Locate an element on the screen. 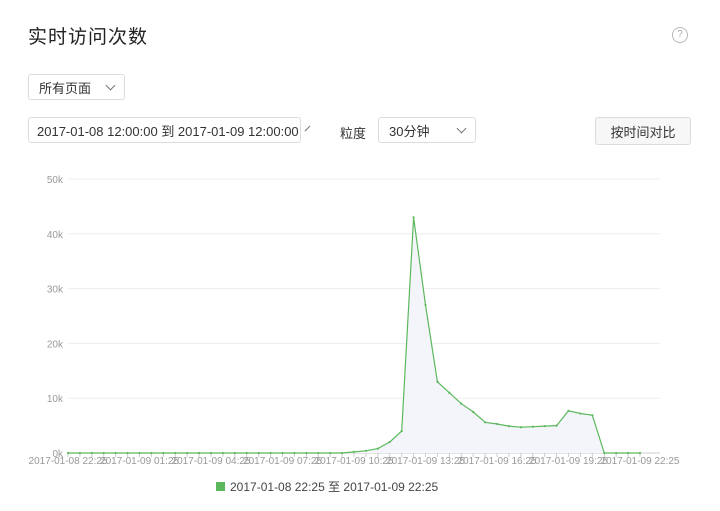 The width and height of the screenshot is (720, 511). y-tick-label: 40k is located at coordinates (55, 235).